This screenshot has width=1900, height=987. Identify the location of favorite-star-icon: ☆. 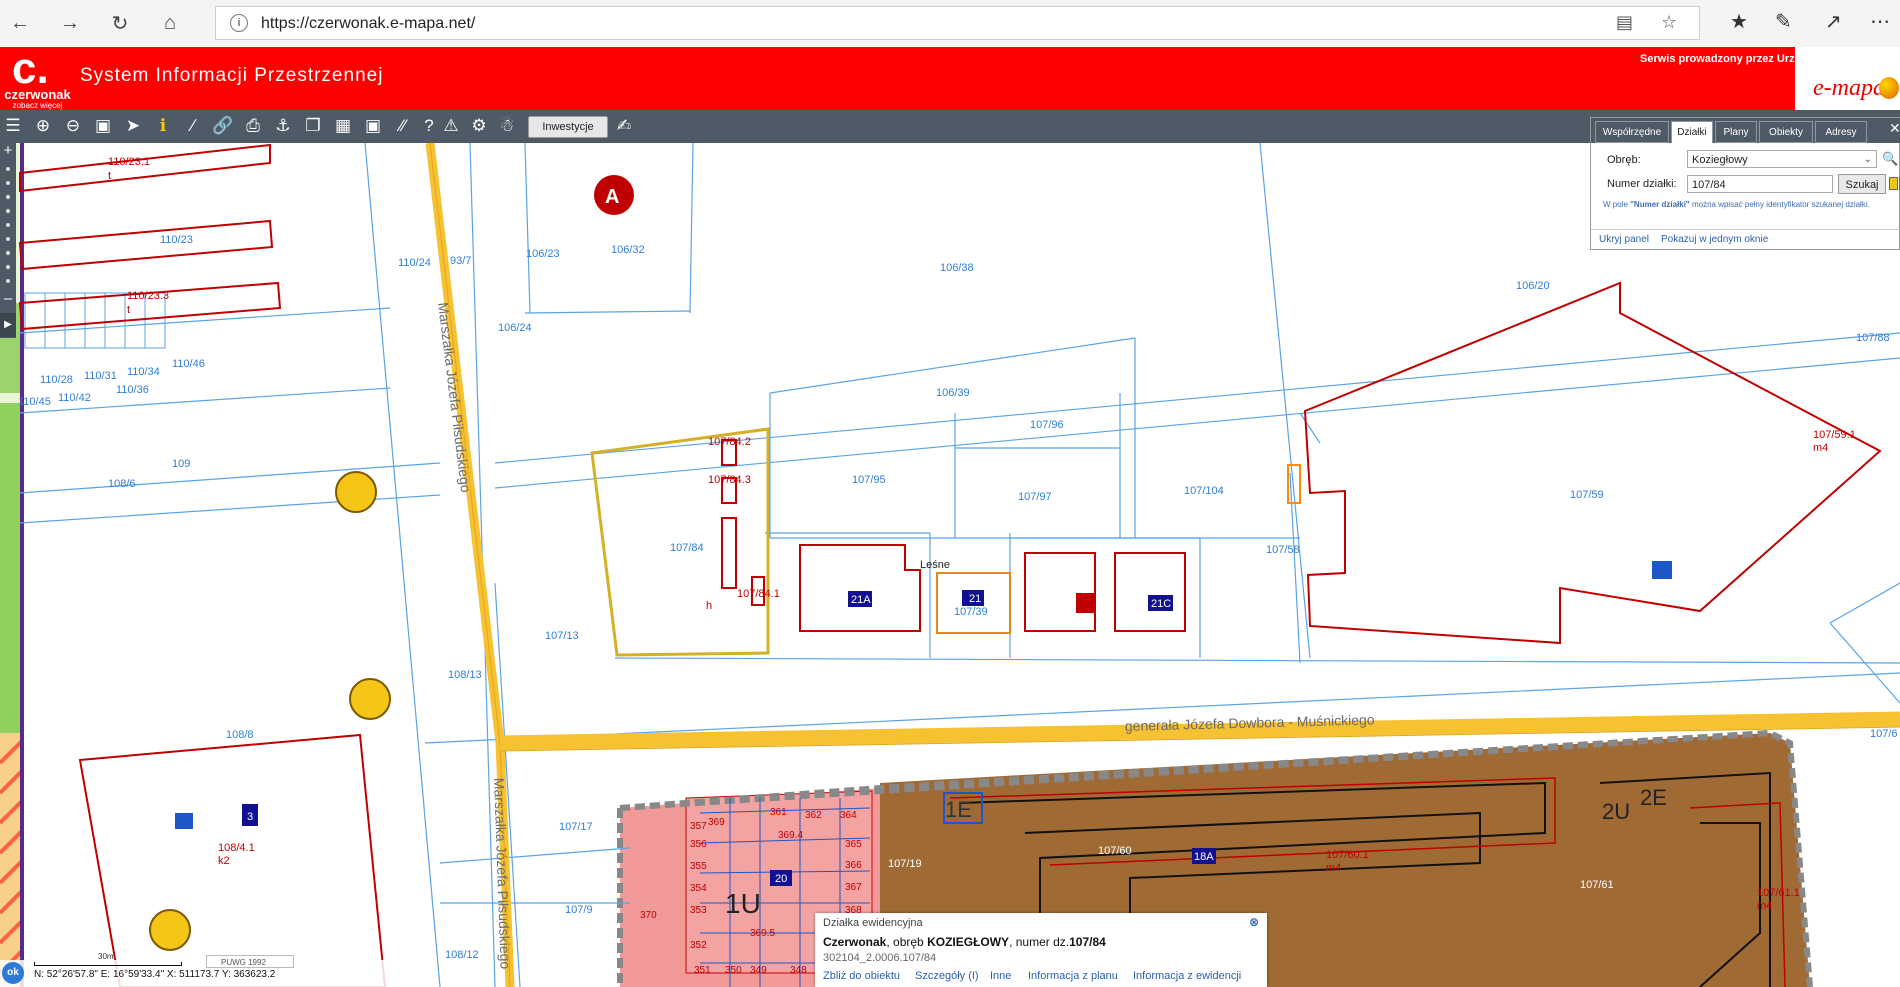
(1669, 22).